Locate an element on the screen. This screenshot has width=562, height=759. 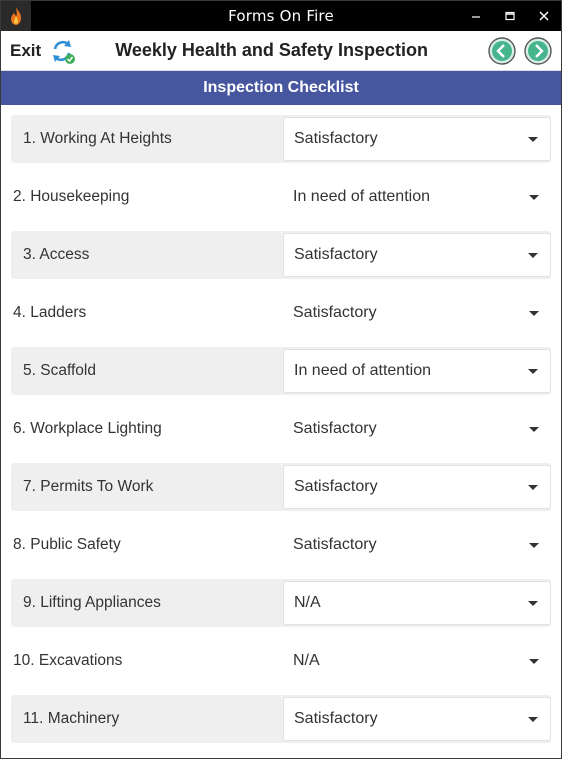
sync-icon is located at coordinates (62, 51).